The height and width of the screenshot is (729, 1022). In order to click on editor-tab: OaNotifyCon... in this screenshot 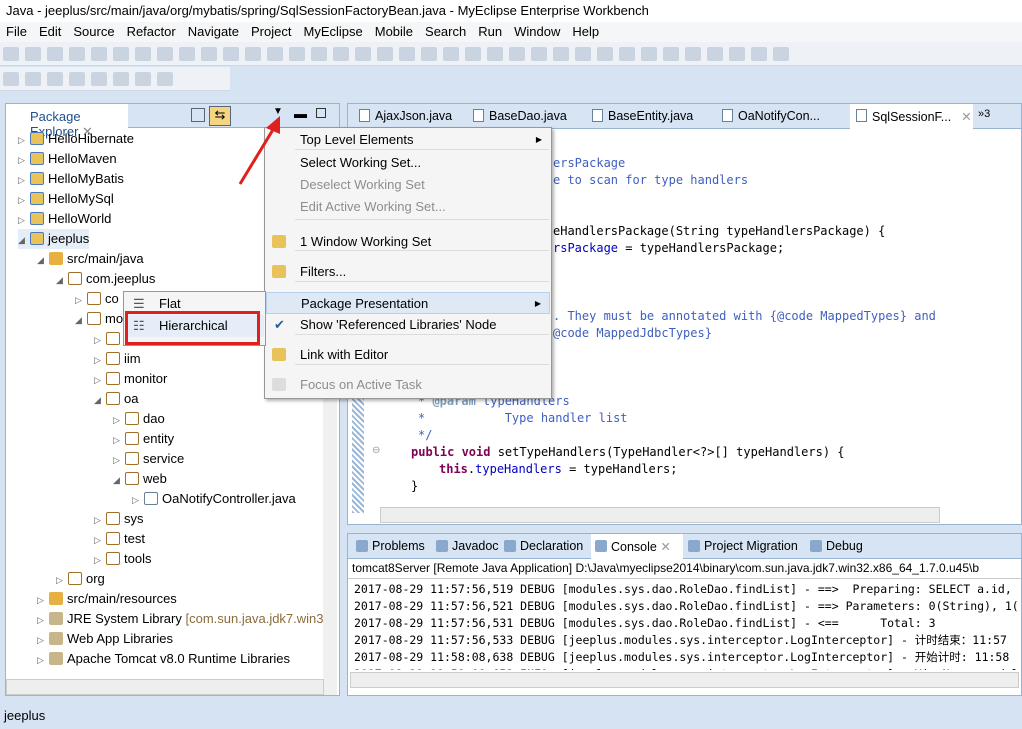, I will do `click(771, 116)`.